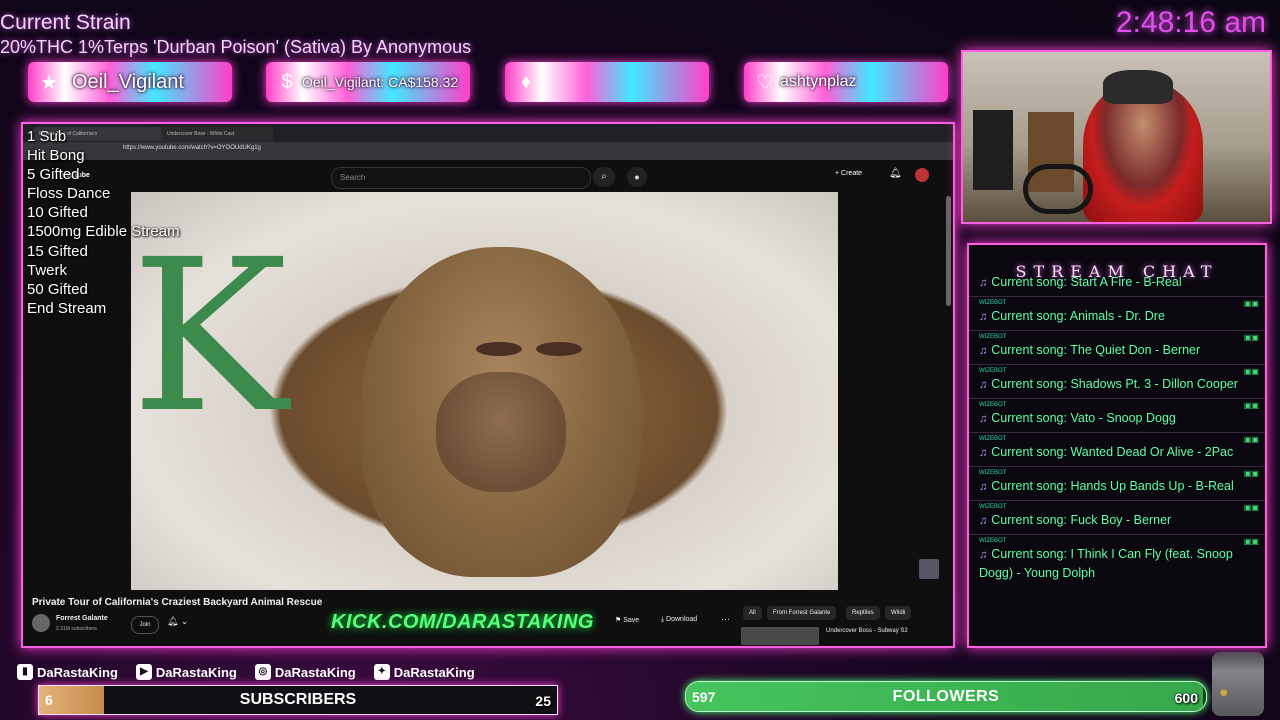 The width and height of the screenshot is (1280, 720). What do you see at coordinates (1138, 87) in the screenshot?
I see `streamer-hat` at bounding box center [1138, 87].